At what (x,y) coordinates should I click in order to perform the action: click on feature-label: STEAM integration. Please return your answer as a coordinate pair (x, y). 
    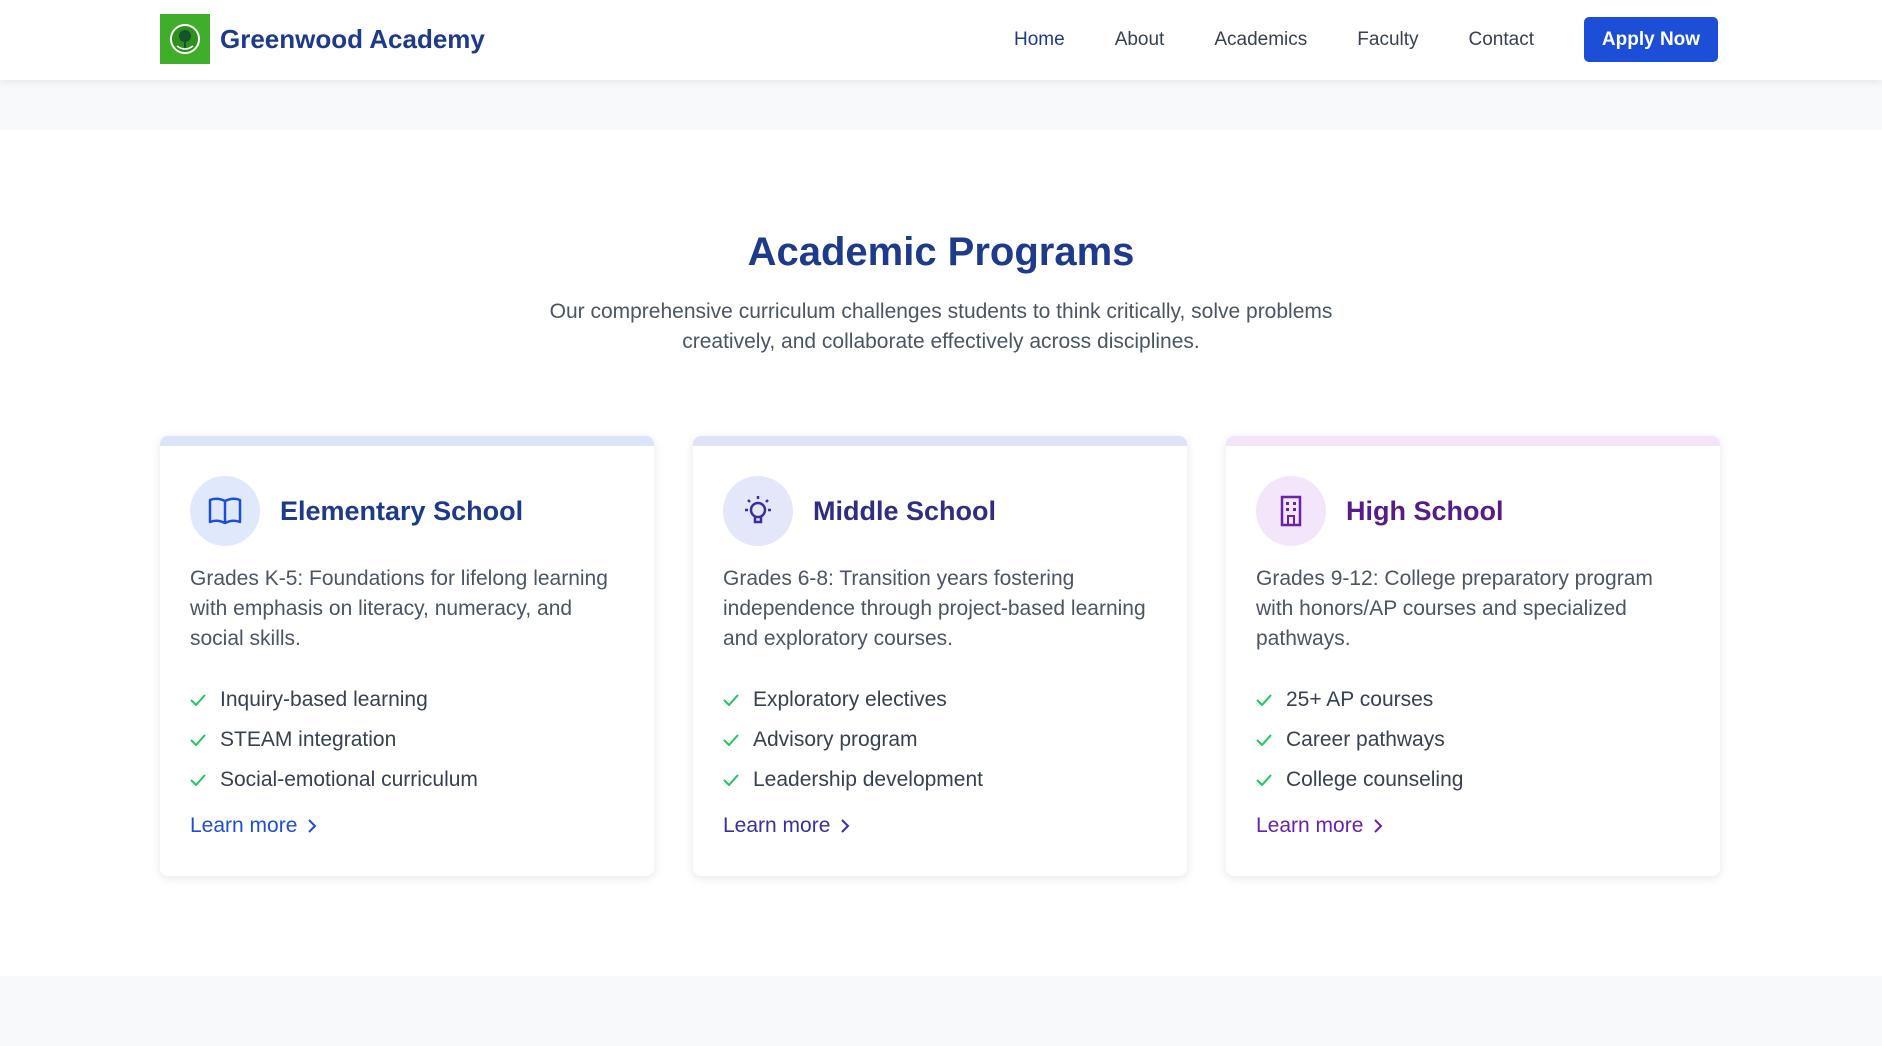
    Looking at the image, I should click on (308, 739).